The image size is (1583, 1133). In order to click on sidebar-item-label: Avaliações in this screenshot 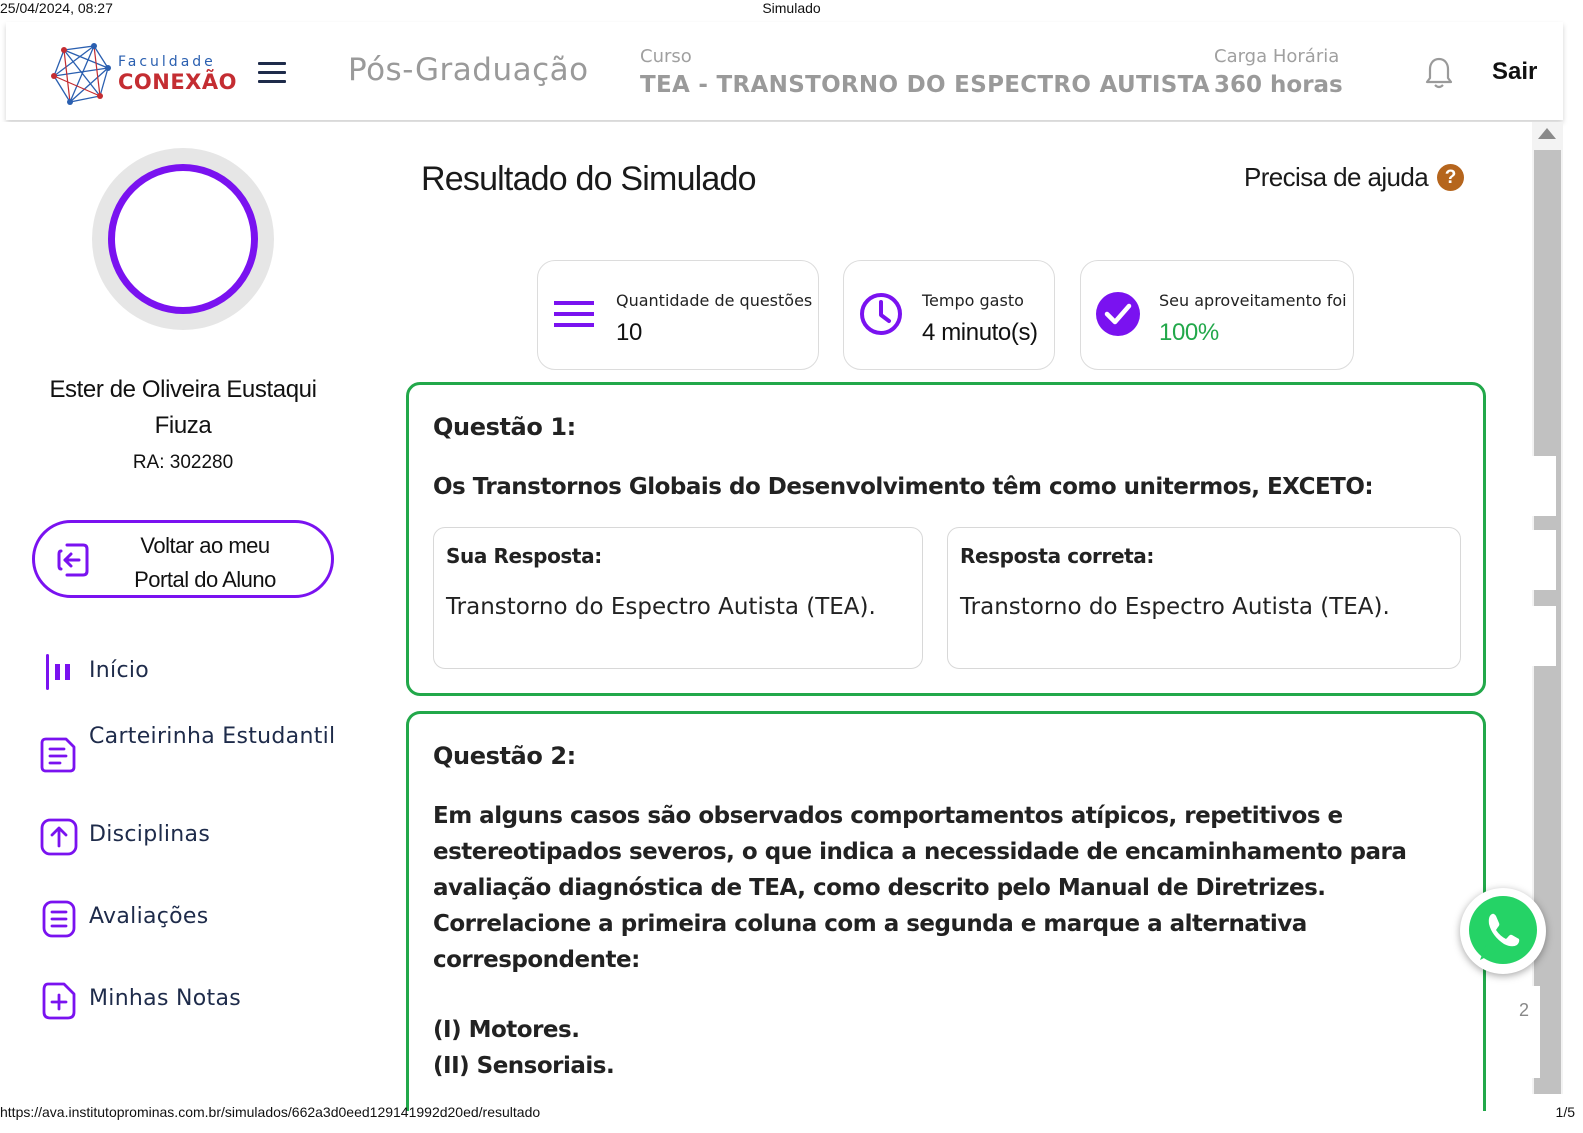, I will do `click(149, 916)`.